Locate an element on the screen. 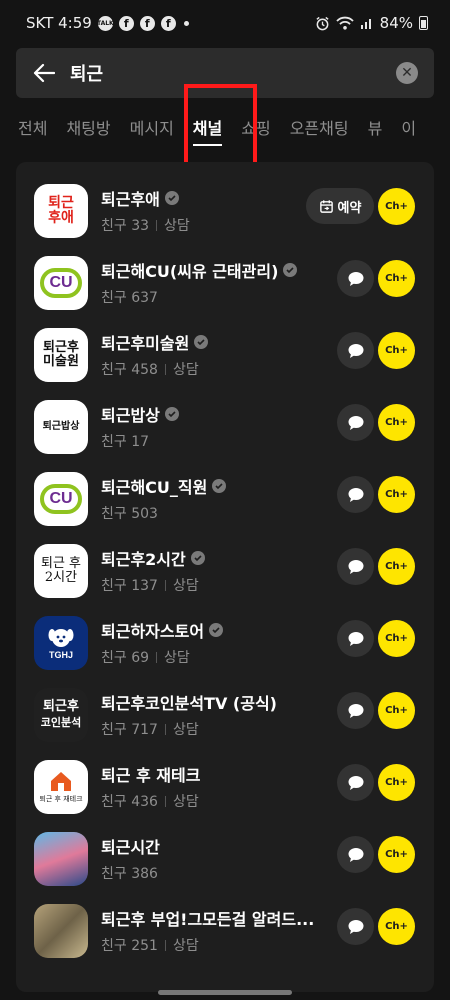  friend-count: 친구 17 is located at coordinates (125, 442).